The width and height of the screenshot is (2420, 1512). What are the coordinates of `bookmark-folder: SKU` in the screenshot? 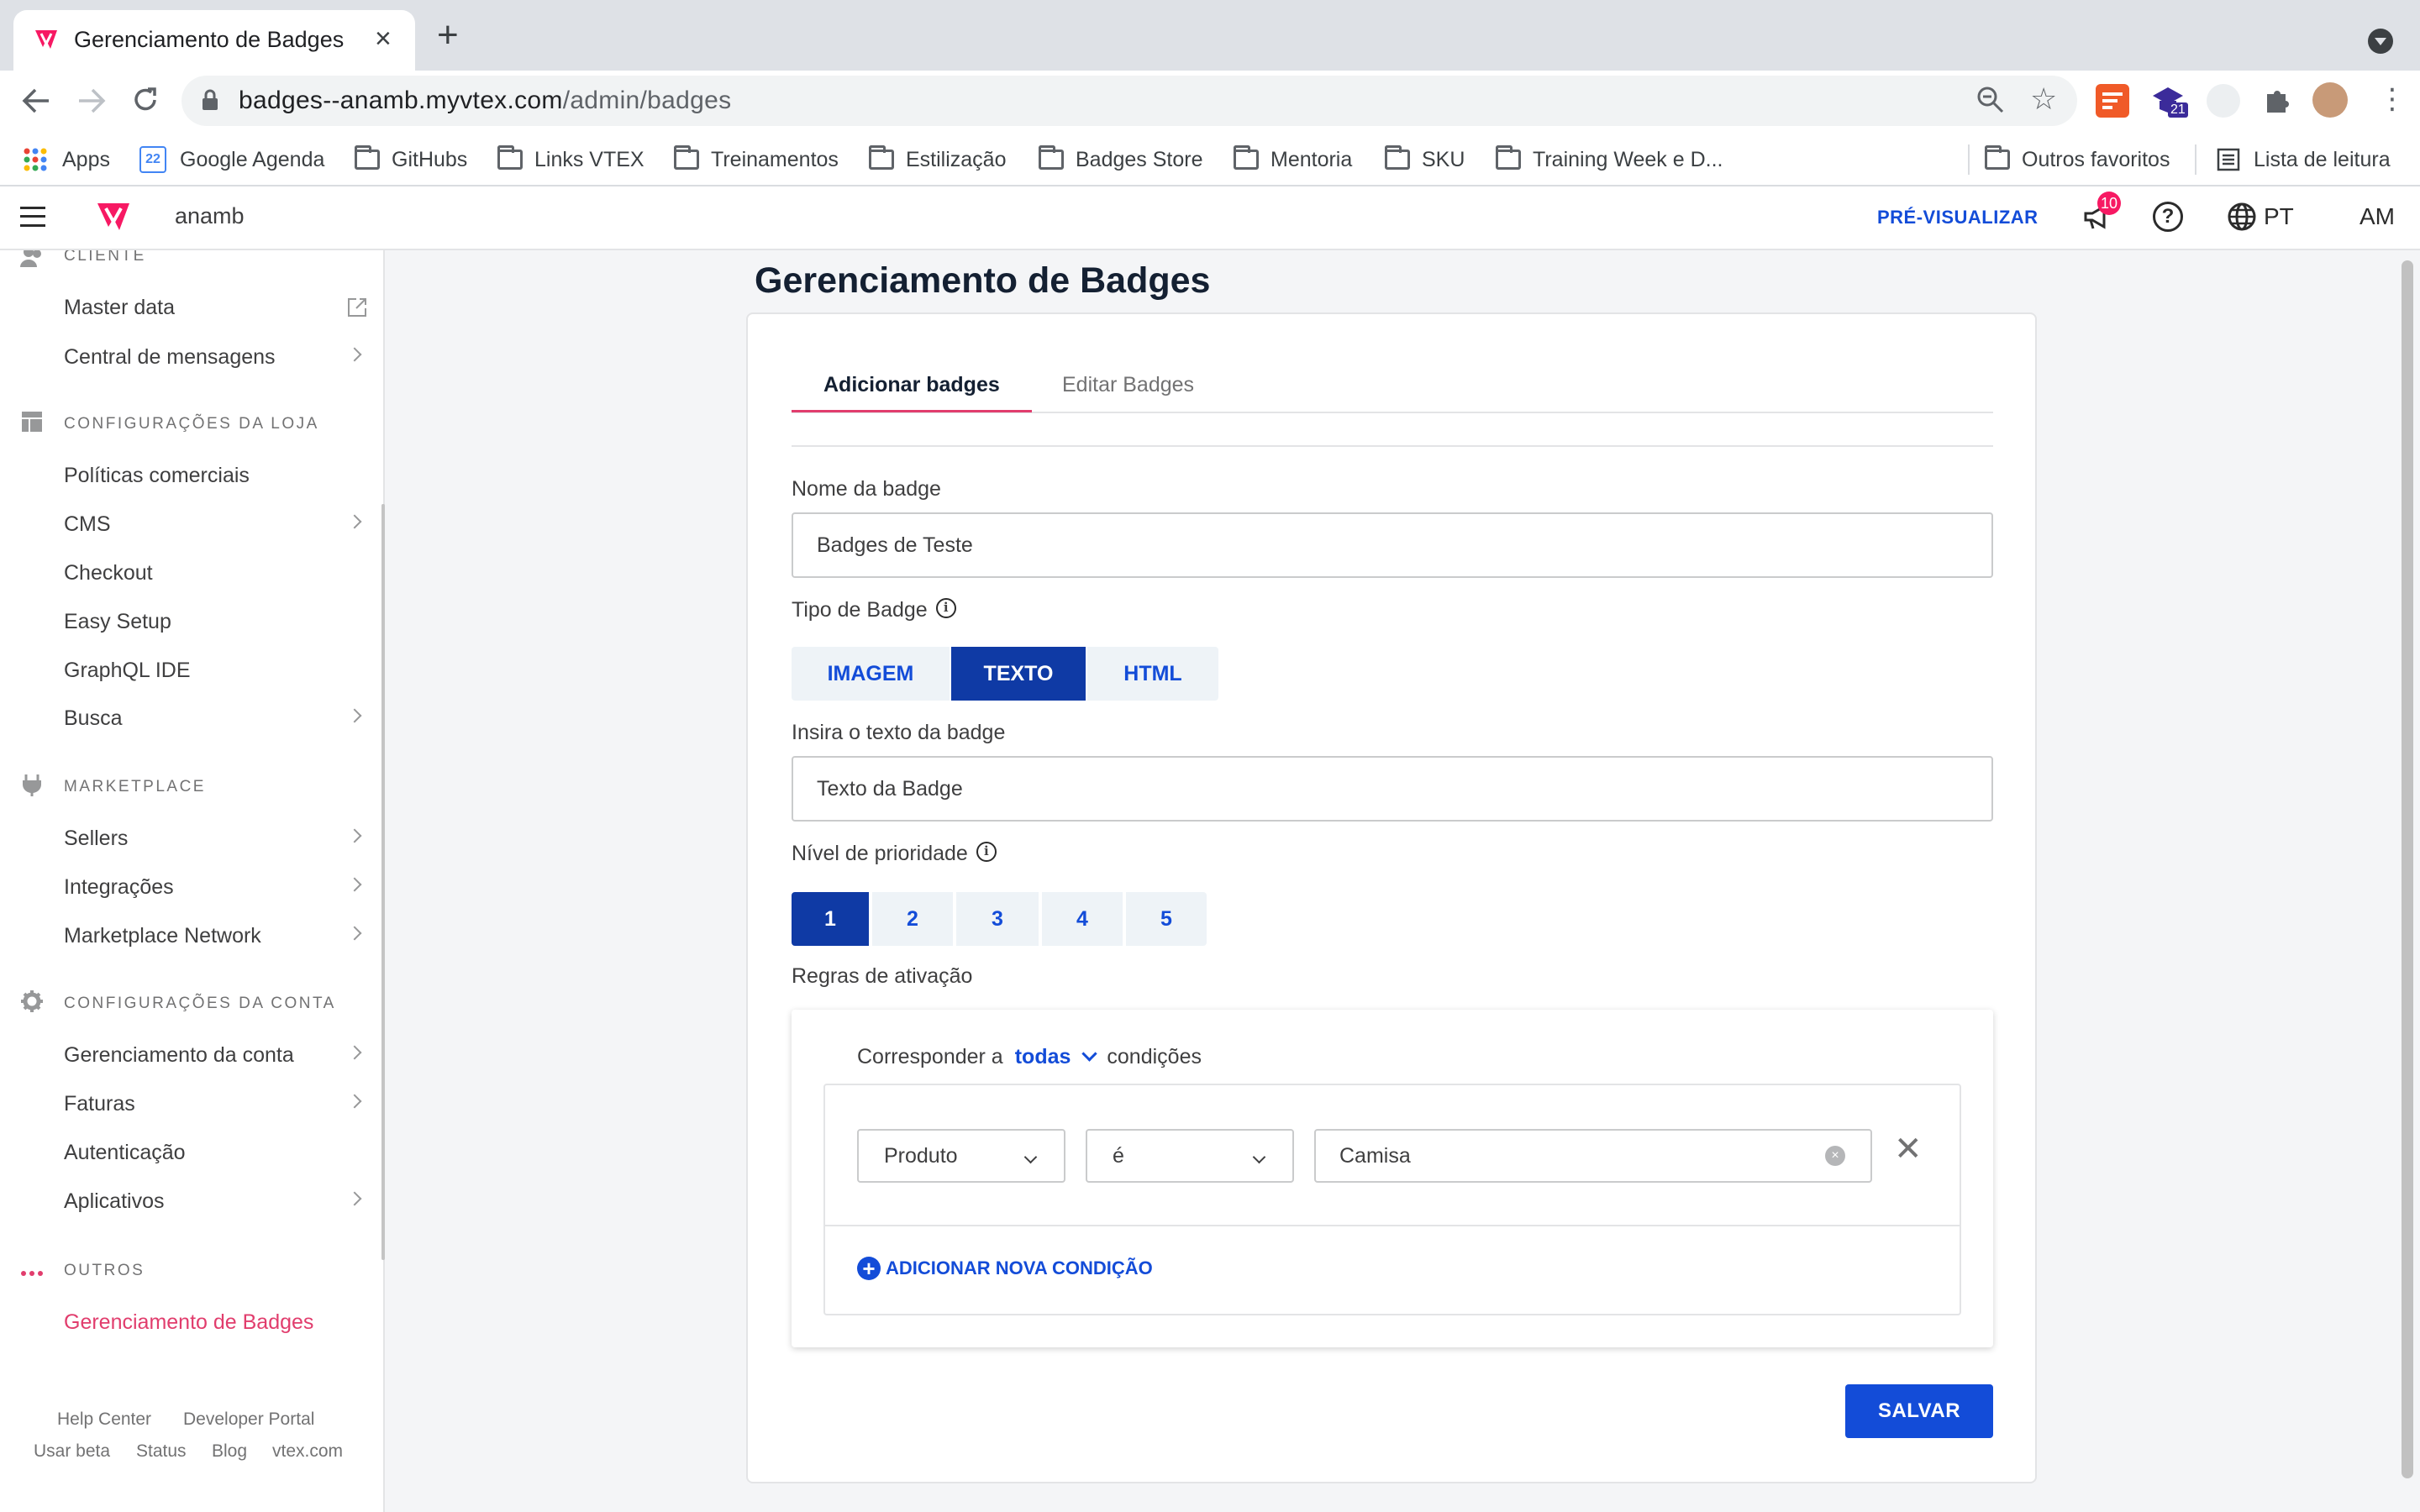 It's located at (1425, 159).